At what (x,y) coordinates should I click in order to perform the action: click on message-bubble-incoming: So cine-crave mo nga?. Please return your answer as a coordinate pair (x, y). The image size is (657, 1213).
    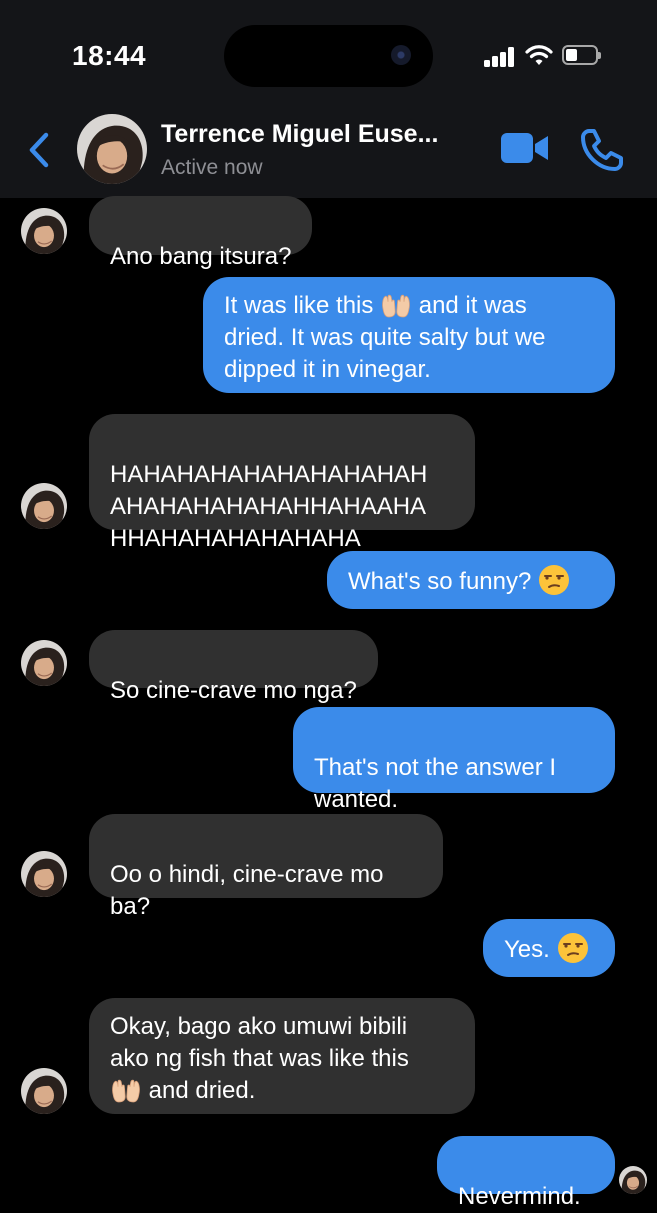
    Looking at the image, I should click on (233, 667).